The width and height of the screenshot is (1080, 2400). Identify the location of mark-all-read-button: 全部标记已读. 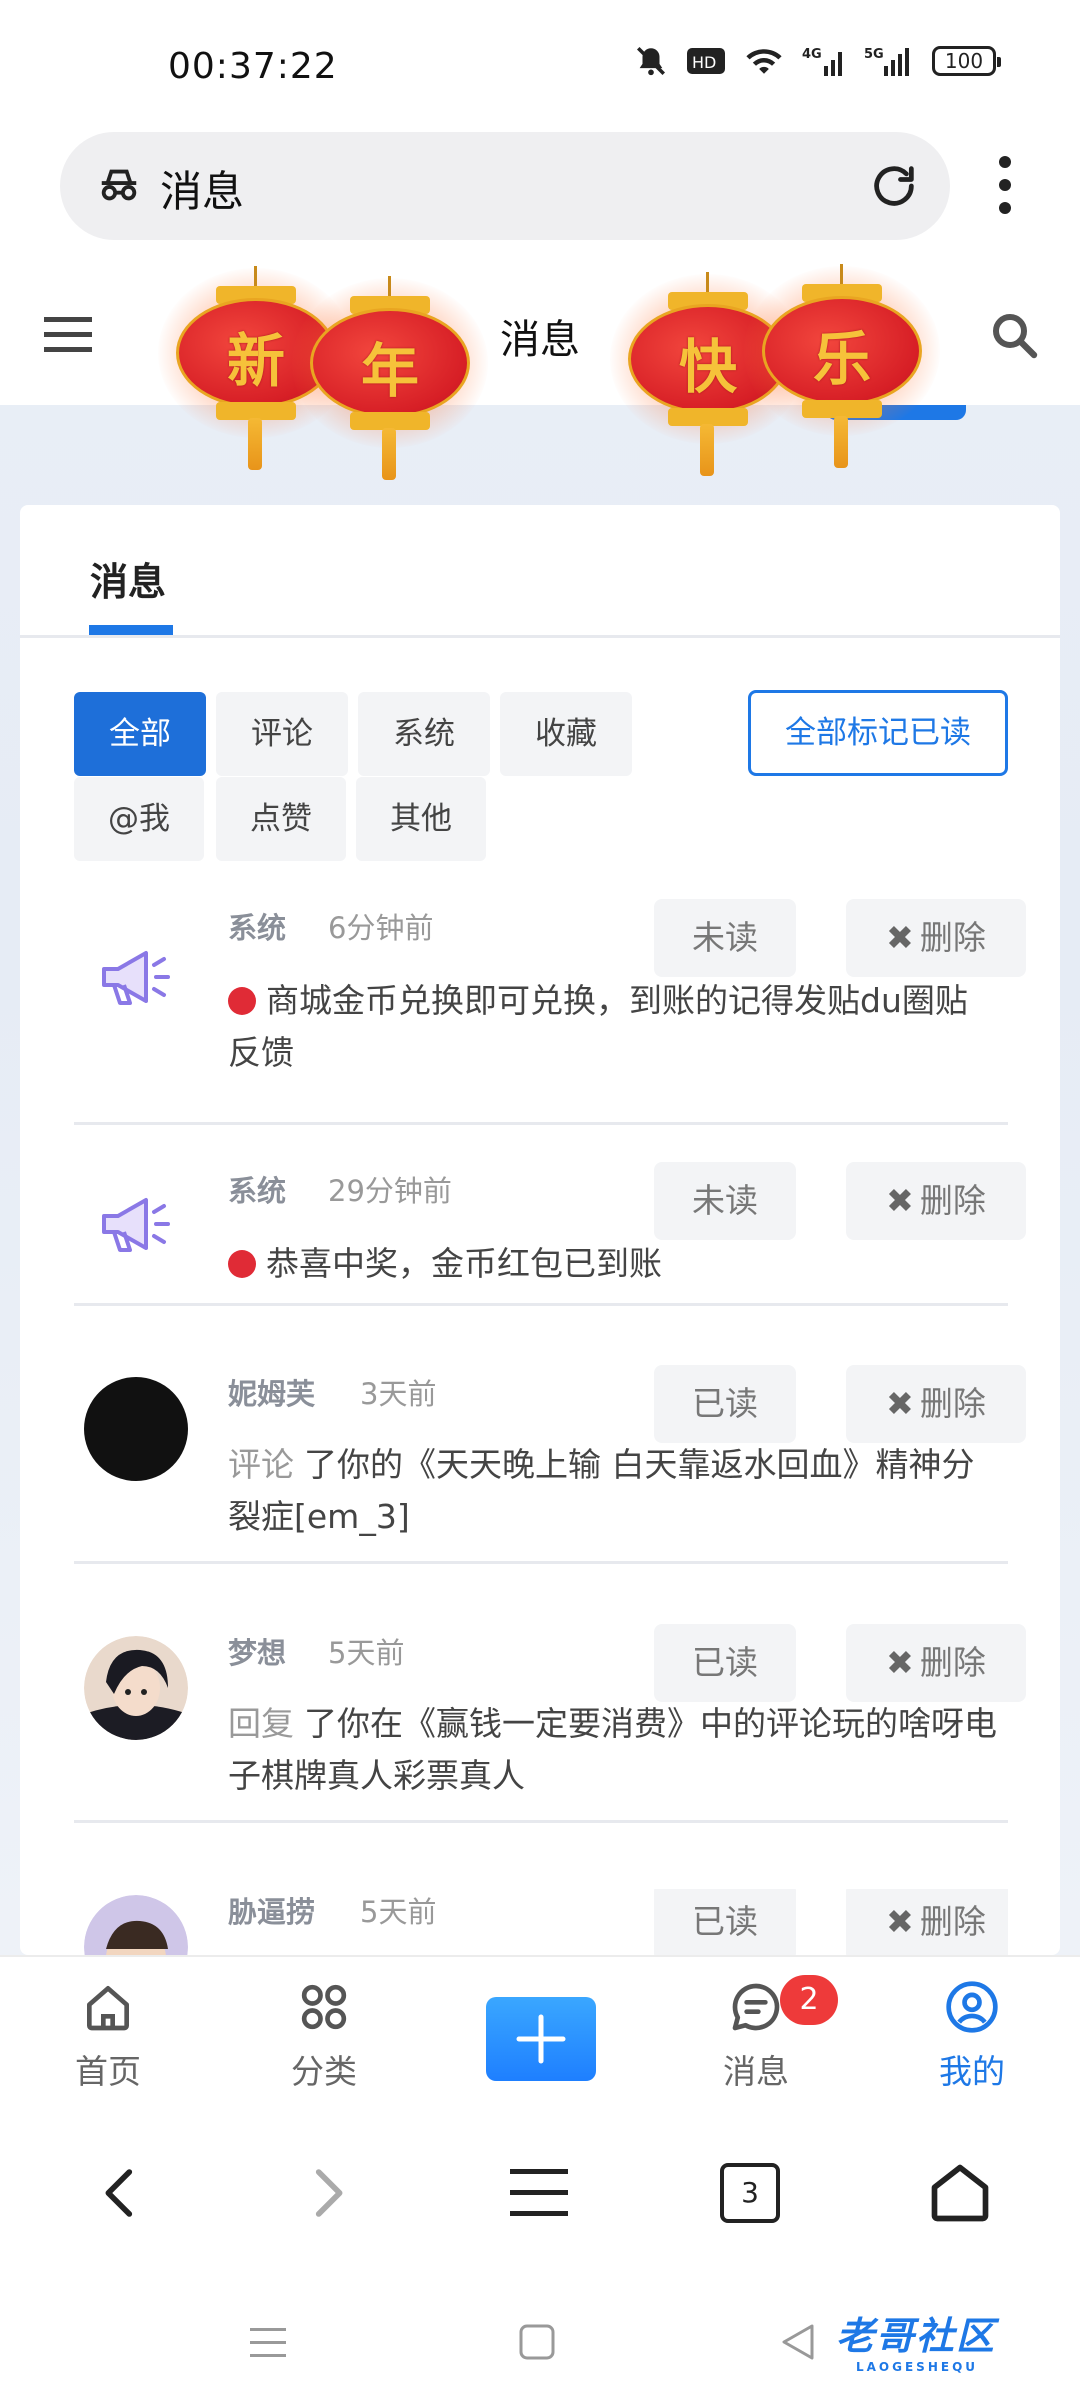
(878, 733).